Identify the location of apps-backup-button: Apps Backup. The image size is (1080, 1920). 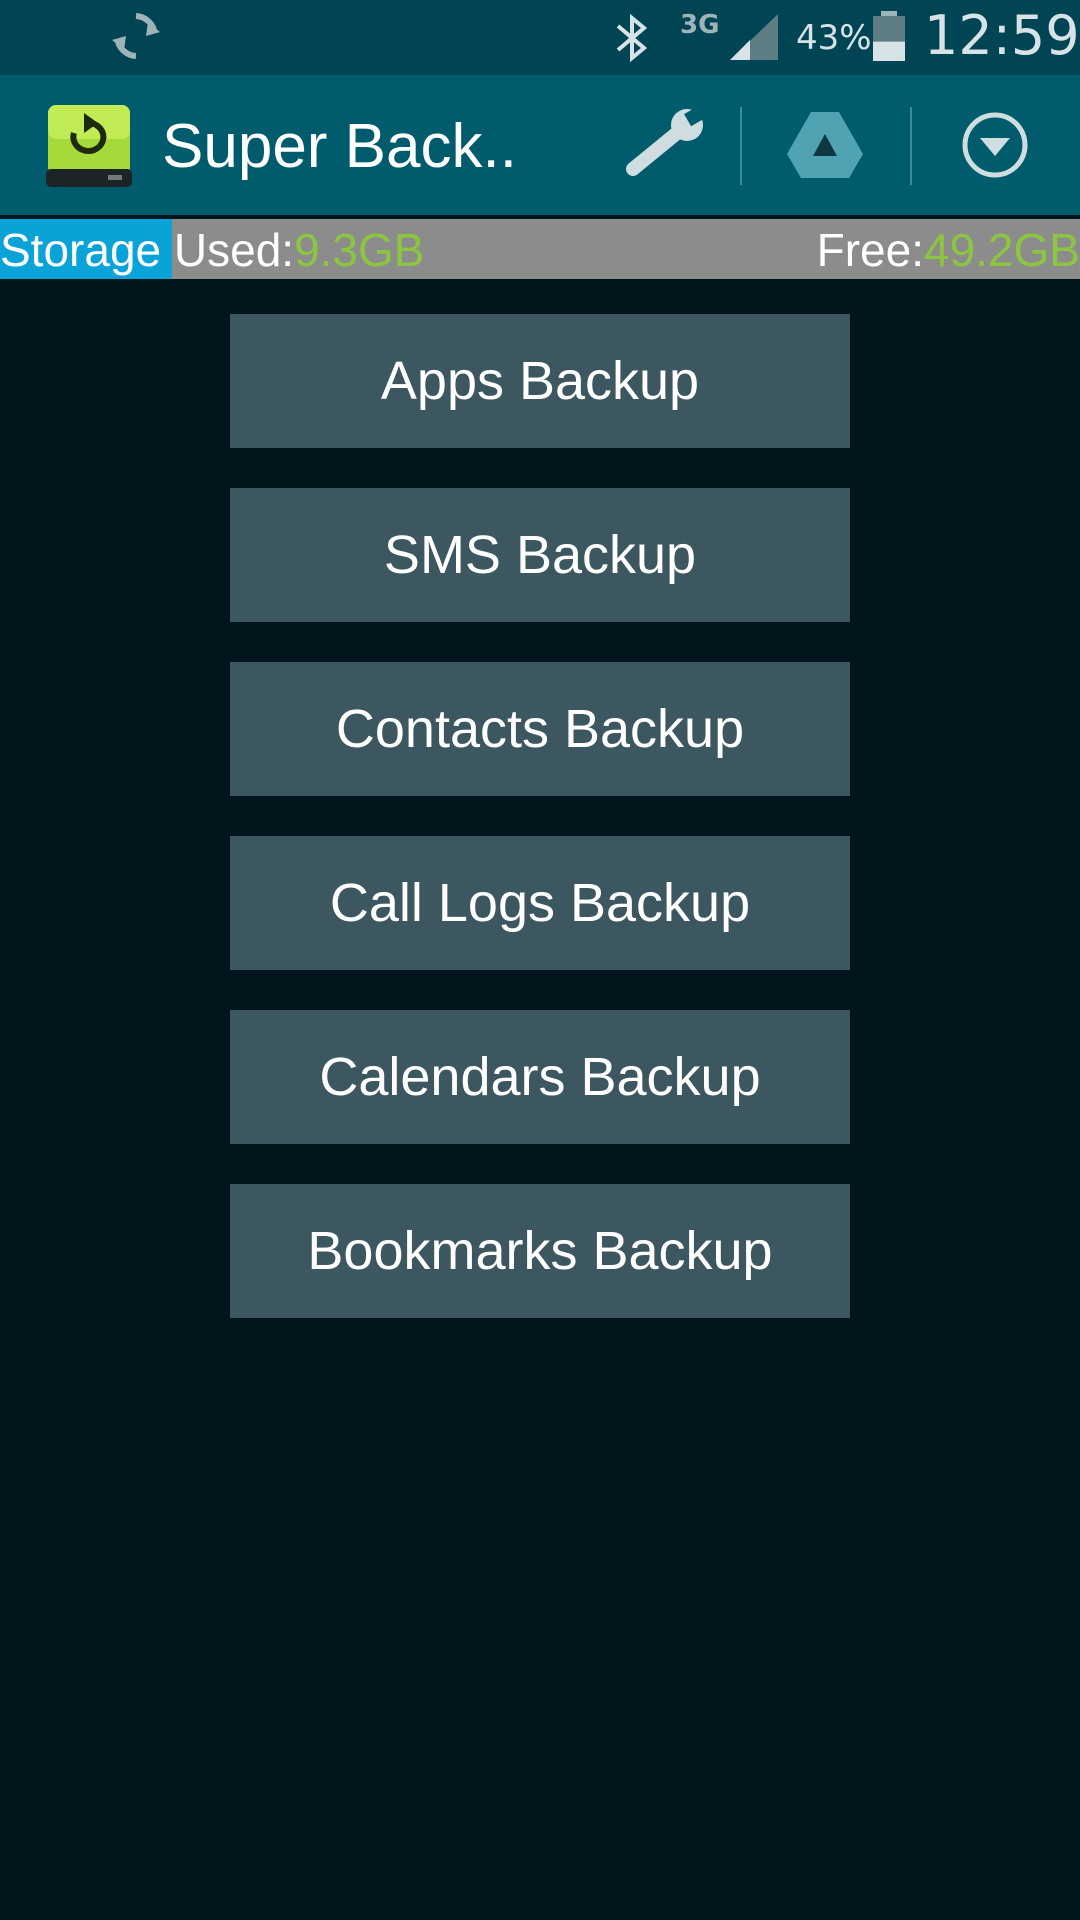
(540, 381).